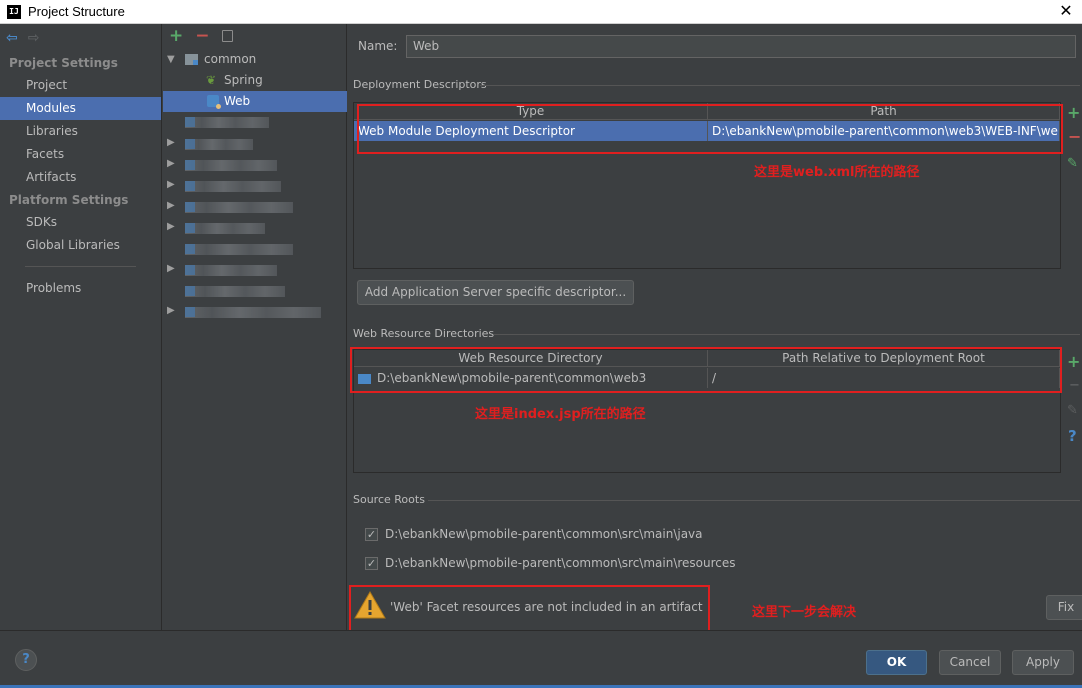  Describe the element at coordinates (80, 108) in the screenshot. I see `sidebar-item-modules: Modules` at that location.